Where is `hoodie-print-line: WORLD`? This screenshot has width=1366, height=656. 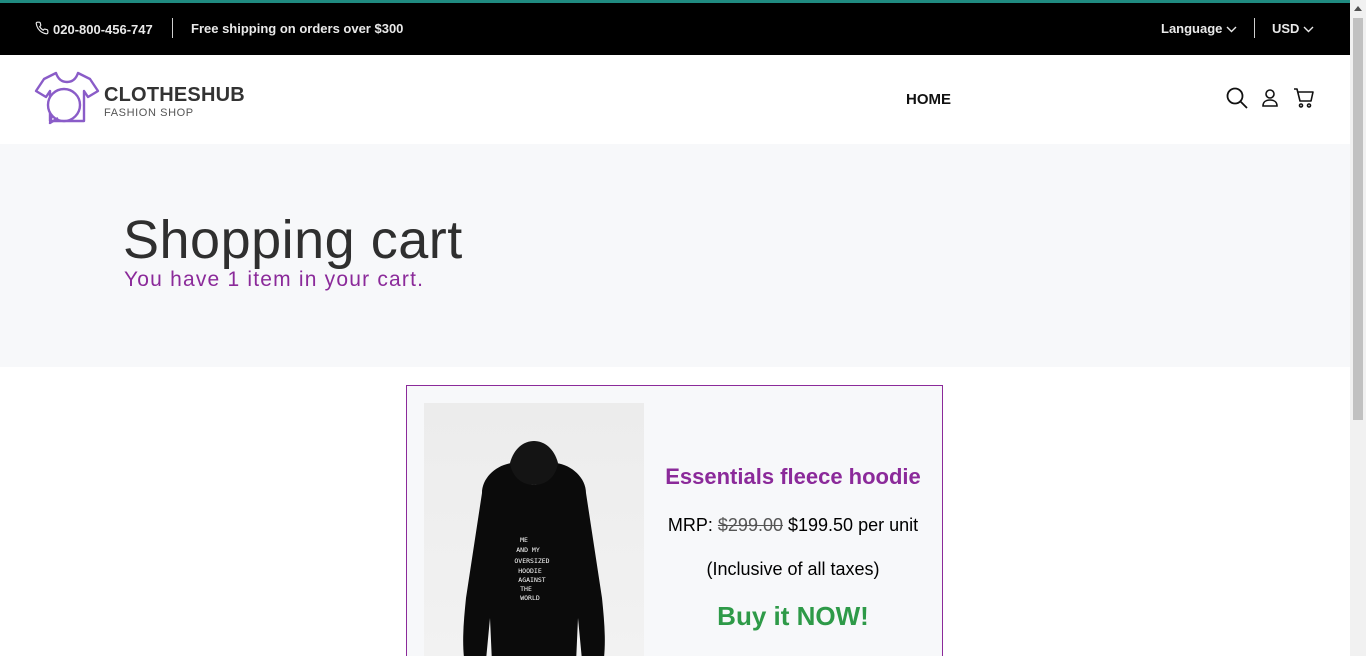
hoodie-print-line: WORLD is located at coordinates (530, 598).